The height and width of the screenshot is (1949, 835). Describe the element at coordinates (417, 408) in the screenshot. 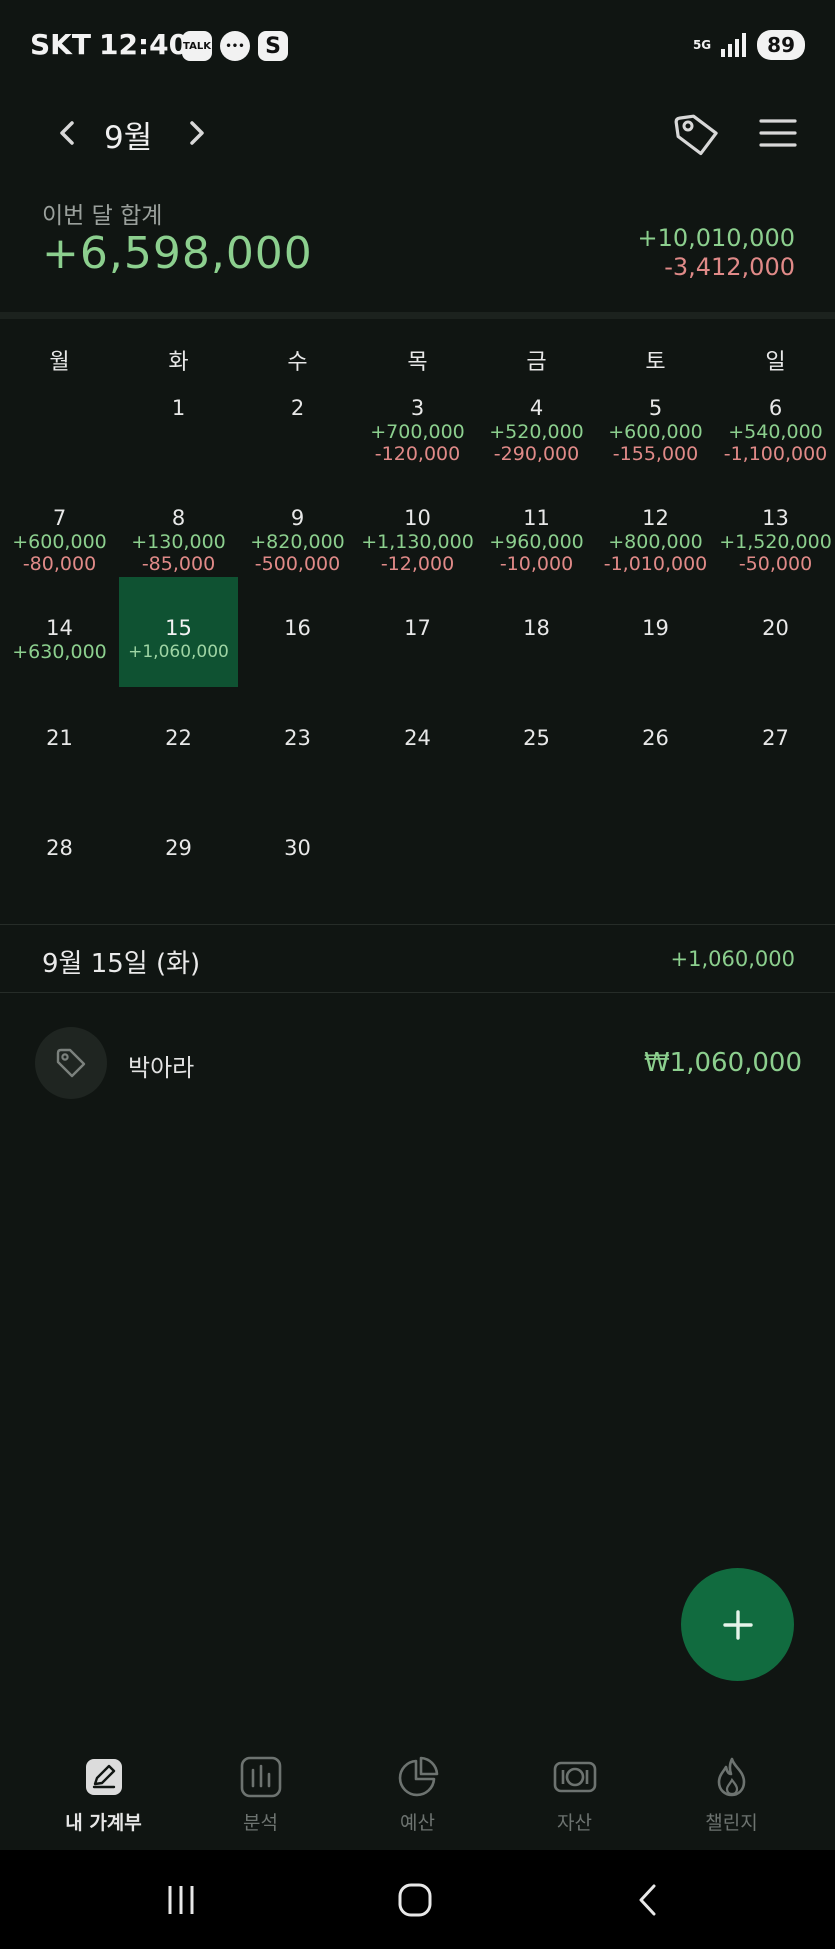

I see `day-number: 3` at that location.